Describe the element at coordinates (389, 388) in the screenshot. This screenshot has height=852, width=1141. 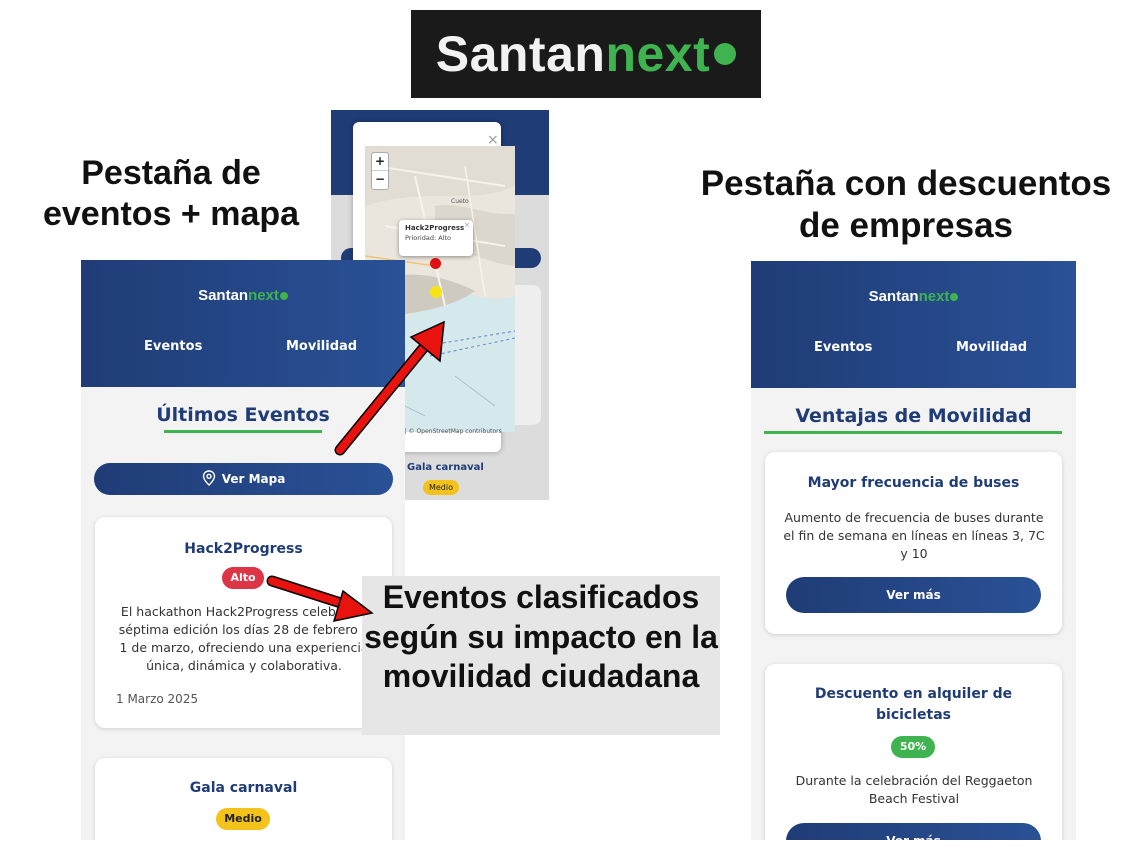
I see `arrow-to-map-icon` at that location.